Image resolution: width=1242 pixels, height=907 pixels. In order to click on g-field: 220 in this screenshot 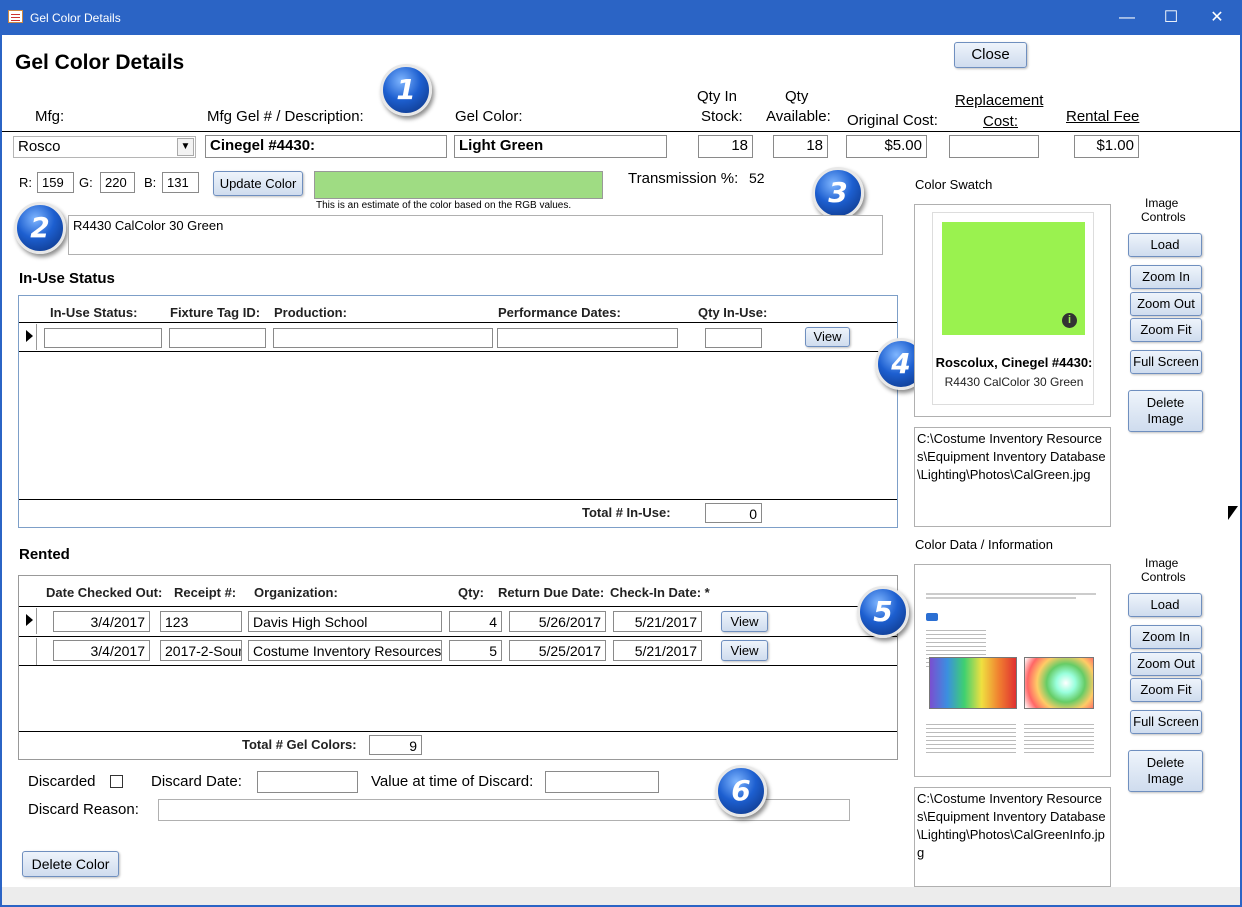, I will do `click(117, 182)`.